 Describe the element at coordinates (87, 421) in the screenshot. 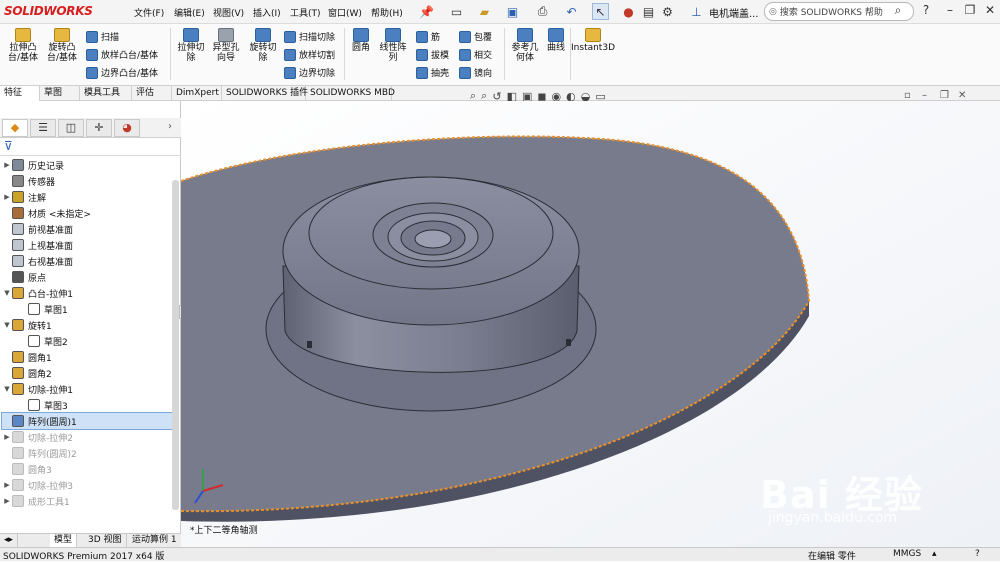

I see `tree-item: 阵列(圆周)1` at that location.